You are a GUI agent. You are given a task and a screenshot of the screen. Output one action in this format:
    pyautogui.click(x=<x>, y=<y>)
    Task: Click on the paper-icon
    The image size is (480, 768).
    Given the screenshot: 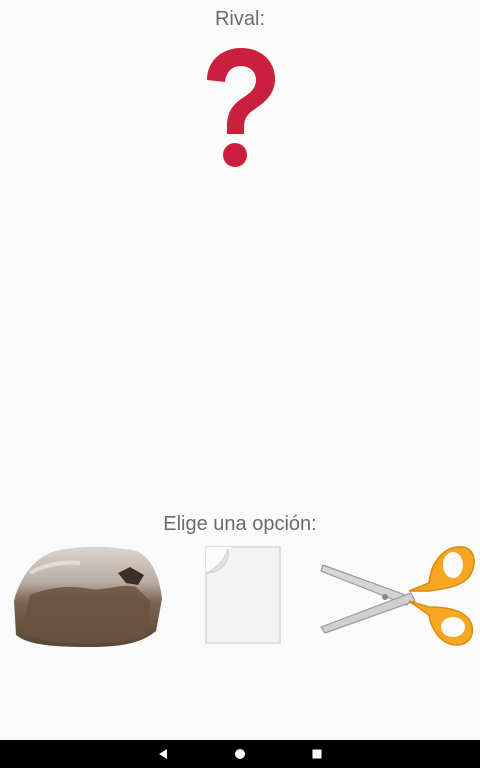 What is the action you would take?
    pyautogui.click(x=242, y=595)
    